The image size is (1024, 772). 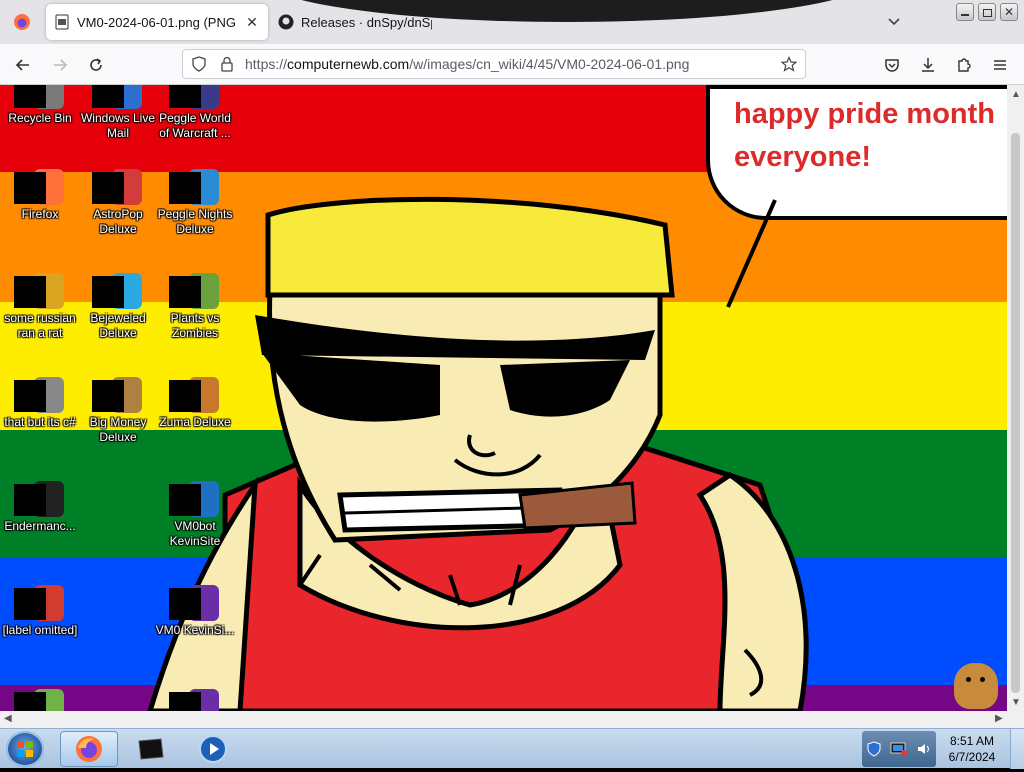 What do you see at coordinates (789, 64) in the screenshot?
I see `bookmark-star-icon` at bounding box center [789, 64].